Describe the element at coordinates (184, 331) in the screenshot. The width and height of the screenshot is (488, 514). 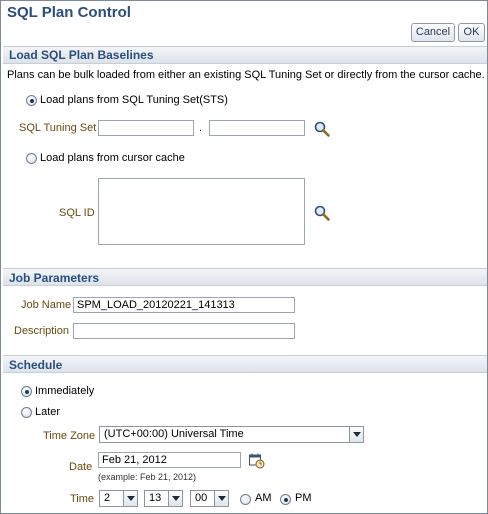
I see `description-input` at that location.